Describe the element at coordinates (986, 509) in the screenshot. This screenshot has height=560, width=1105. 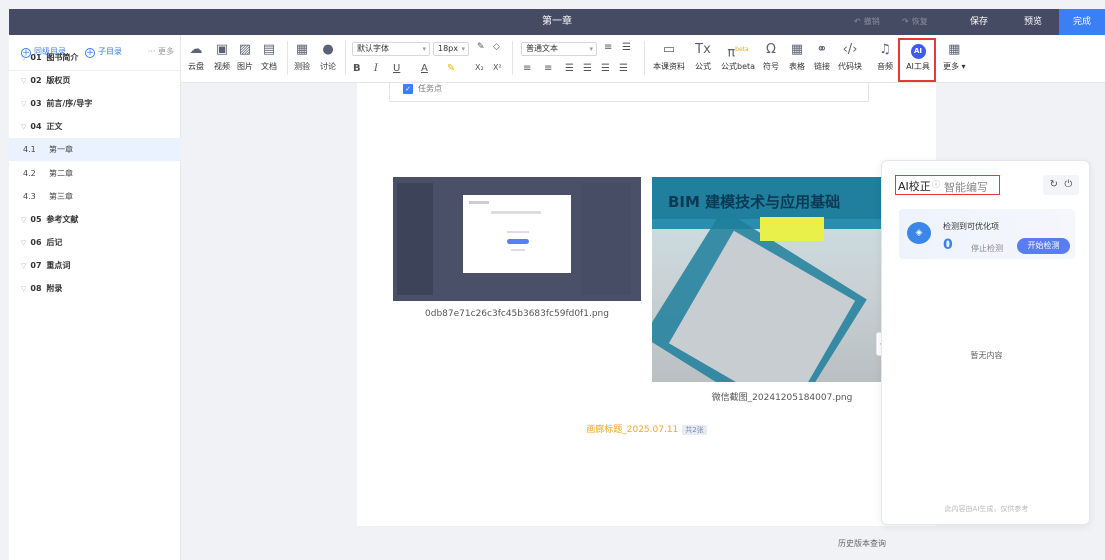
I see `ai-disclaimer: 此内容由AI生成，仅供参考` at that location.